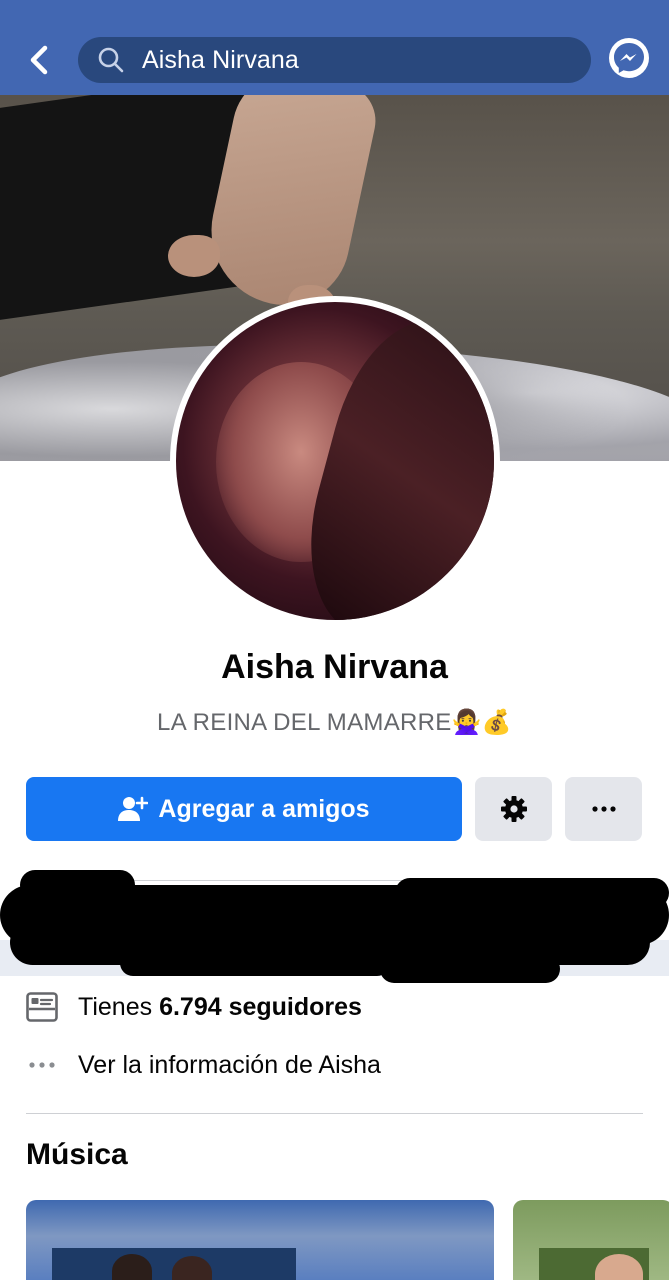 The width and height of the screenshot is (669, 1280). I want to click on cover-foot, so click(194, 256).